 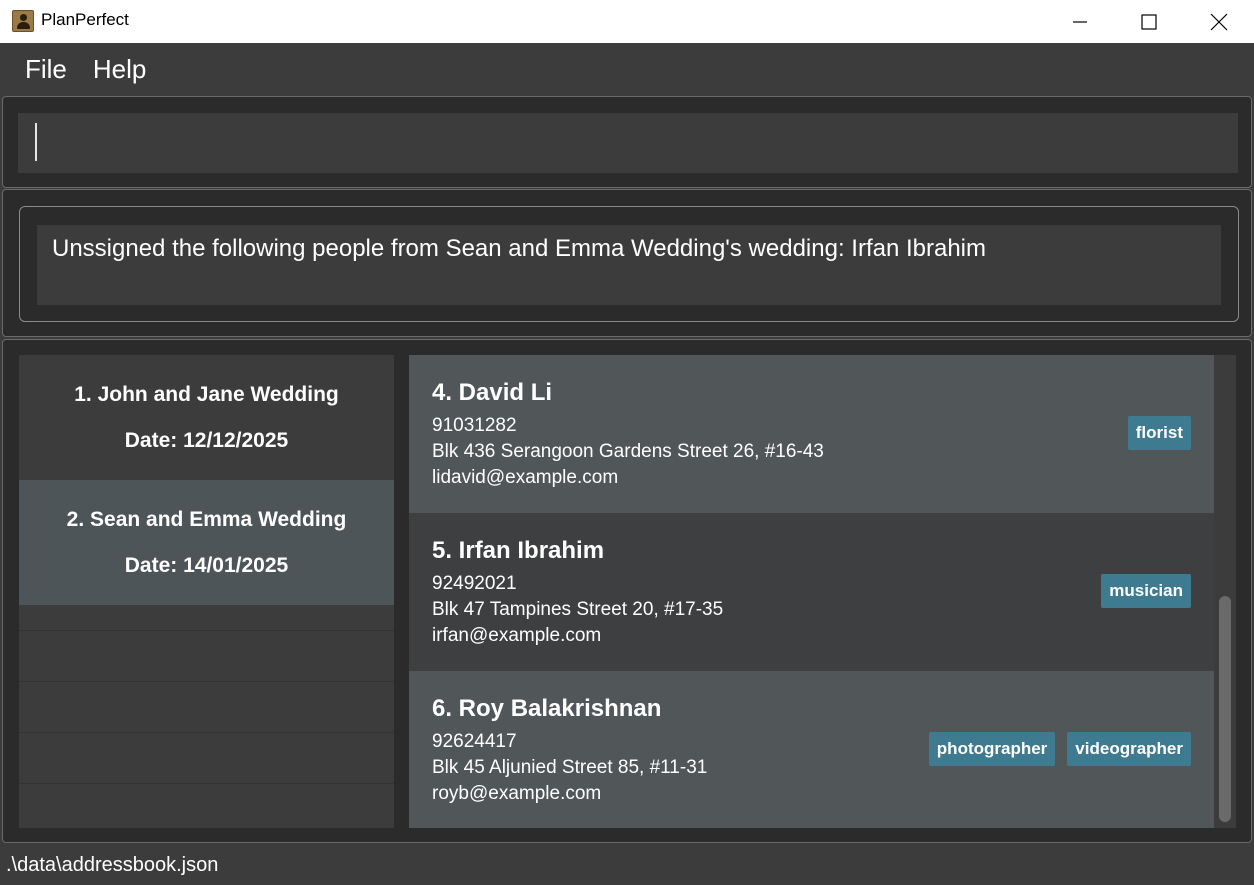 I want to click on person-name: 4. David Li, so click(x=492, y=392).